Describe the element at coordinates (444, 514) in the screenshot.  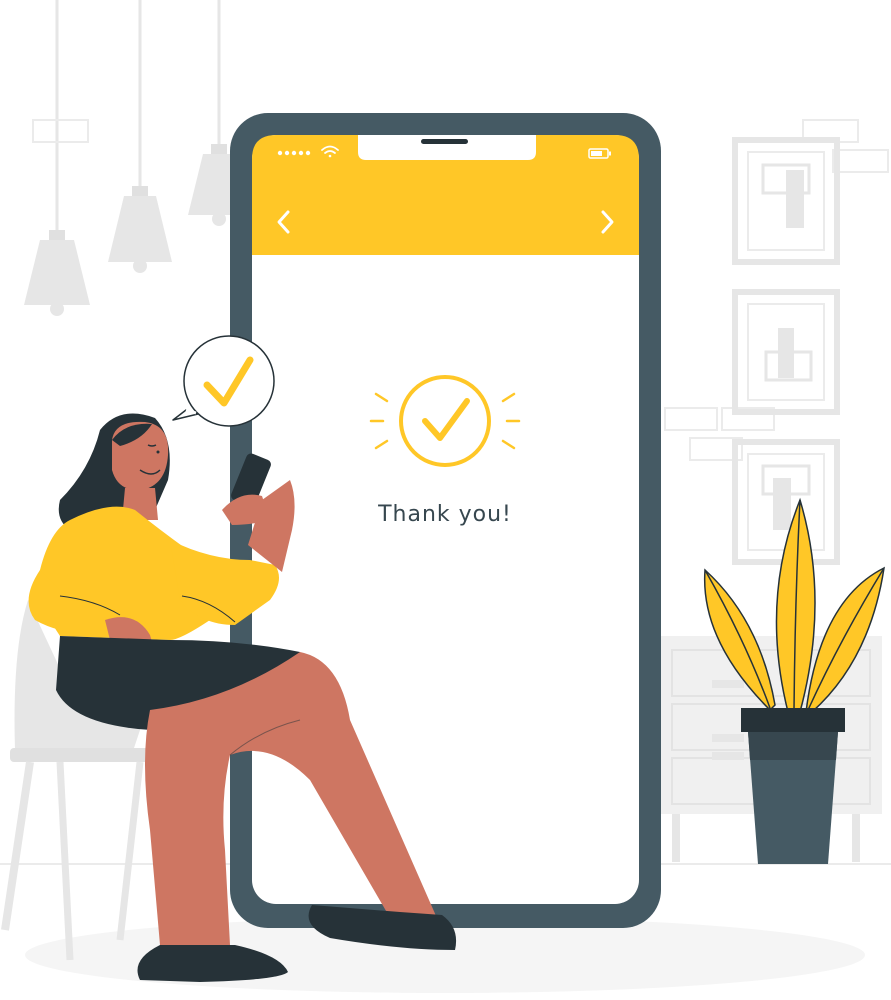
I see `thank-you-message: Thank you!` at that location.